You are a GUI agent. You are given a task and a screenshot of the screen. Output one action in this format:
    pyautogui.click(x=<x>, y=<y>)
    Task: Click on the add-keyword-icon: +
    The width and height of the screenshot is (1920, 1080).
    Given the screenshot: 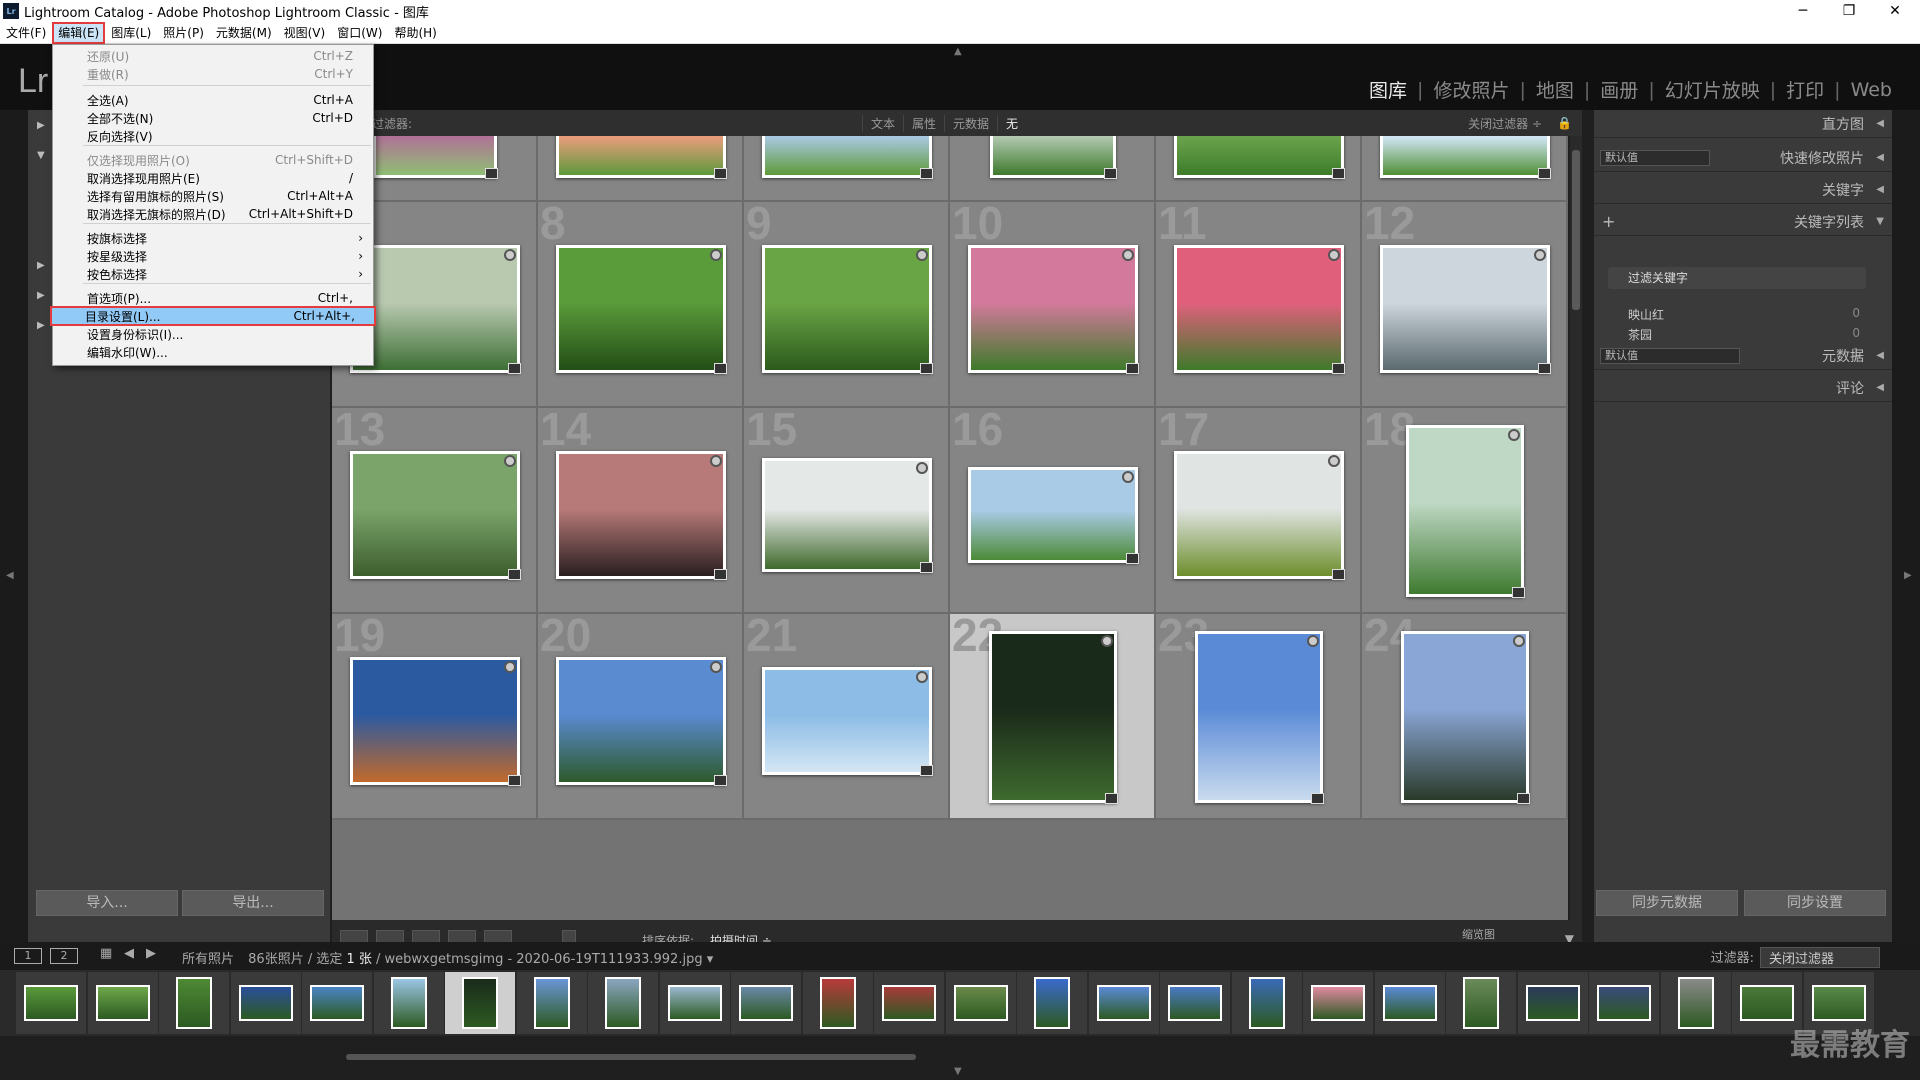 What is the action you would take?
    pyautogui.click(x=1608, y=221)
    